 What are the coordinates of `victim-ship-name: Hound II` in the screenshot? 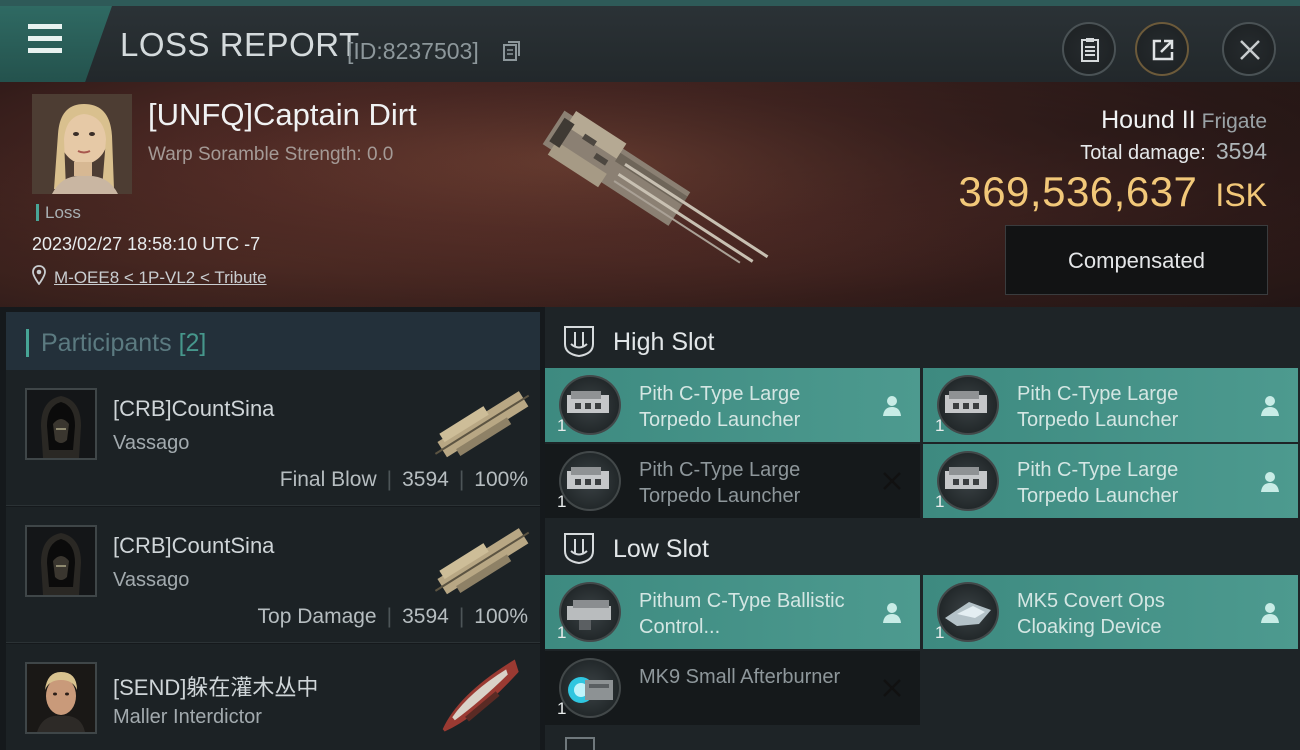 It's located at (1148, 120).